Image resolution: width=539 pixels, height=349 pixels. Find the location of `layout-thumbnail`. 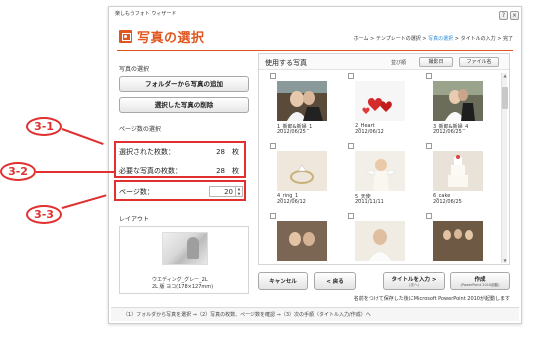

layout-thumbnail is located at coordinates (185, 248).